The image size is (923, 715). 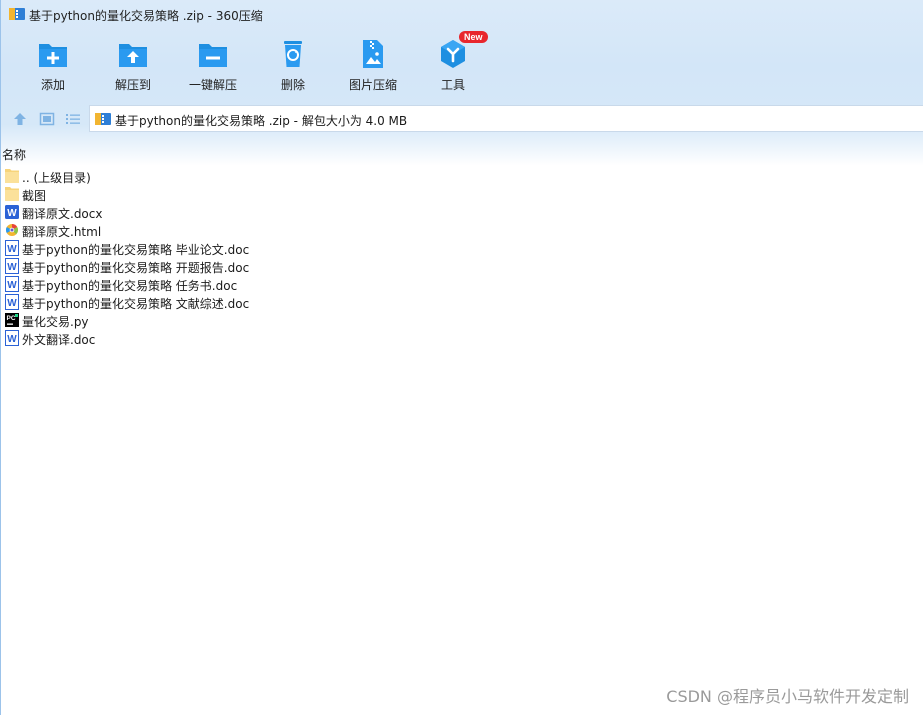 I want to click on delete-label: 删除, so click(x=292, y=85).